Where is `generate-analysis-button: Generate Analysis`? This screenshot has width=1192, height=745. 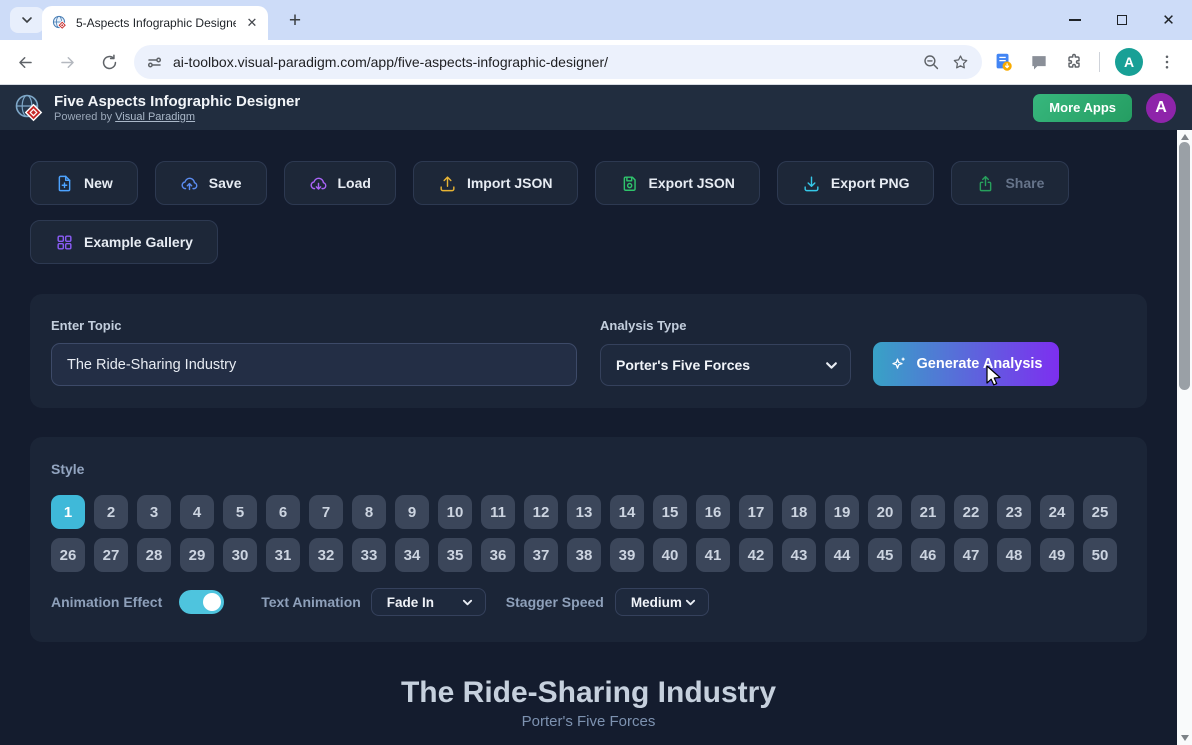
generate-analysis-button: Generate Analysis is located at coordinates (966, 364).